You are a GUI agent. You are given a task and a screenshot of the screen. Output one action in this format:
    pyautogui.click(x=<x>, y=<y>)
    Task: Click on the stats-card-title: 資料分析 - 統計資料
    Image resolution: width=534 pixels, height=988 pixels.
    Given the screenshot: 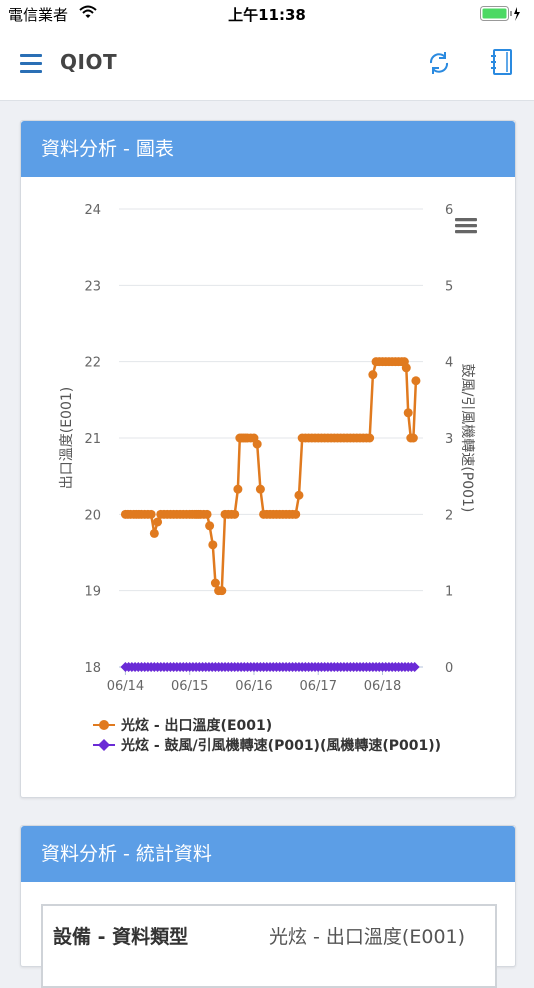 What is the action you would take?
    pyautogui.click(x=268, y=854)
    